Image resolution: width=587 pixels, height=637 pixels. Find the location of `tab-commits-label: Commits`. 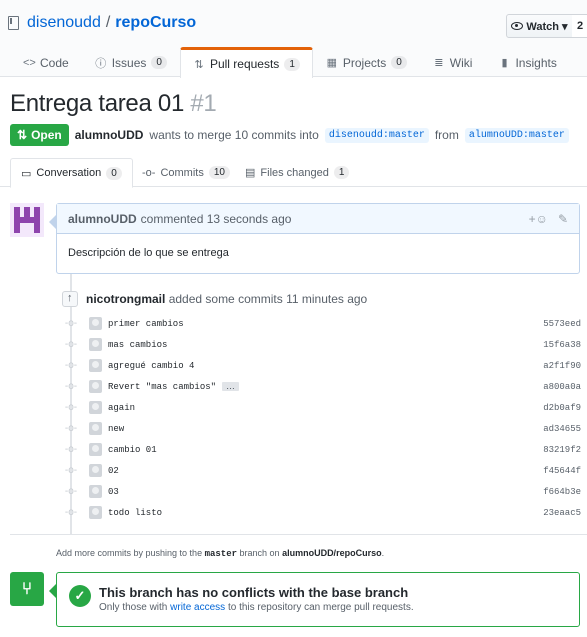

tab-commits-label: Commits is located at coordinates (182, 172).